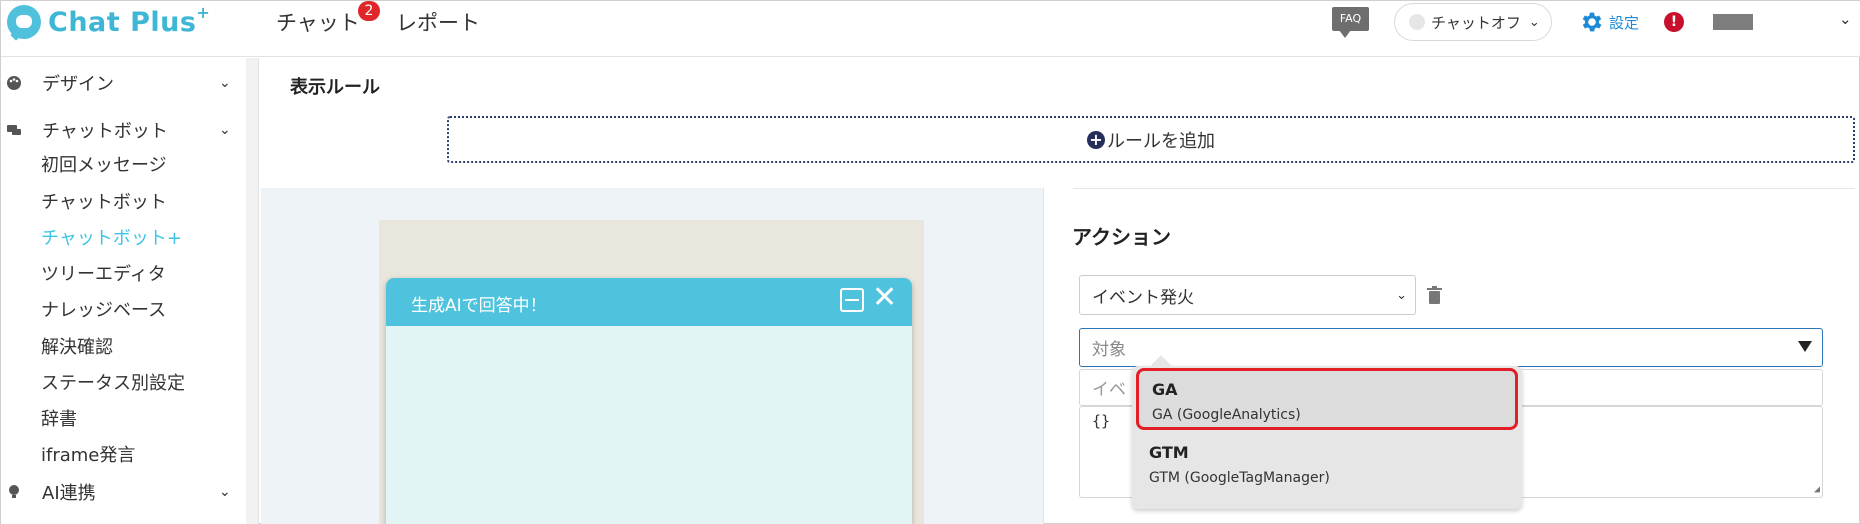  I want to click on section-title: 表示ルール, so click(335, 87).